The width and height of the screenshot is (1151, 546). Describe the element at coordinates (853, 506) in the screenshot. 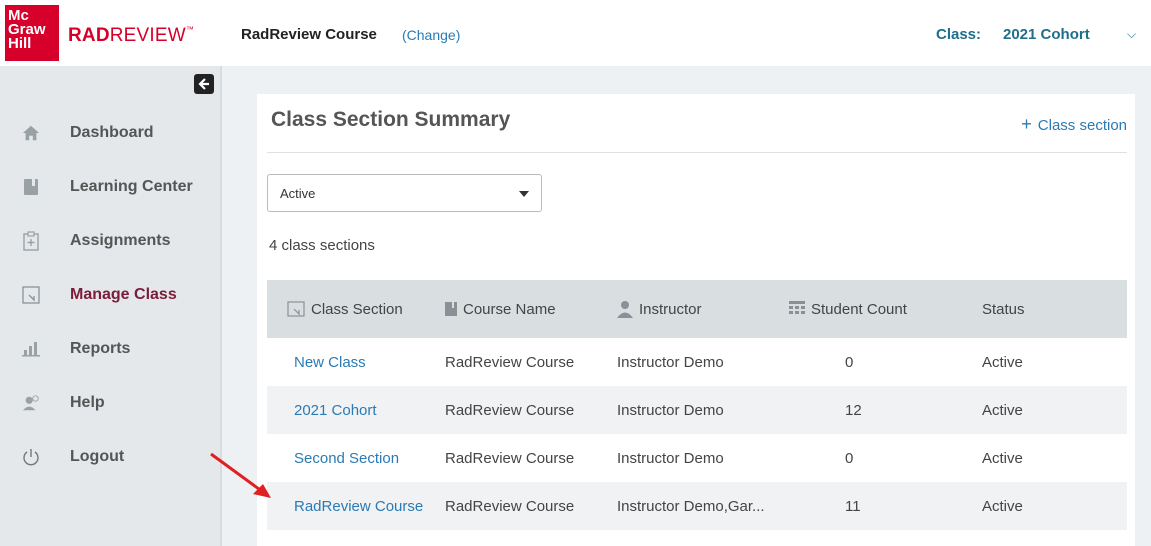

I see `student-count-cell: 11` at that location.